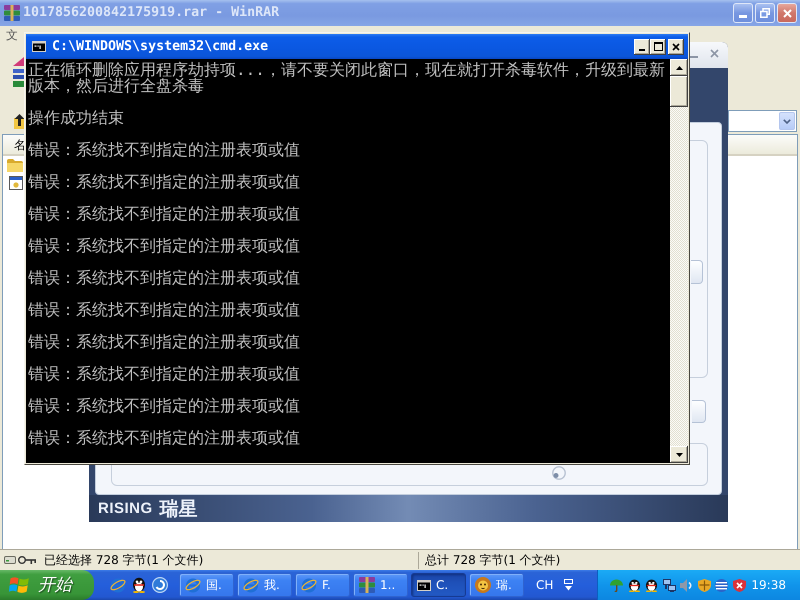 This screenshot has height=600, width=800. What do you see at coordinates (762, 121) in the screenshot?
I see `address-field` at bounding box center [762, 121].